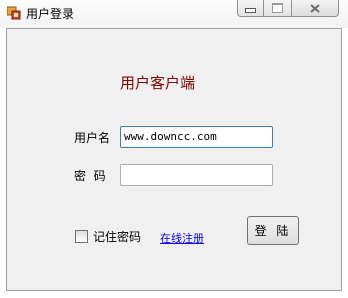 This screenshot has height=298, width=348. Describe the element at coordinates (14, 13) in the screenshot. I see `app-window-icon` at that location.